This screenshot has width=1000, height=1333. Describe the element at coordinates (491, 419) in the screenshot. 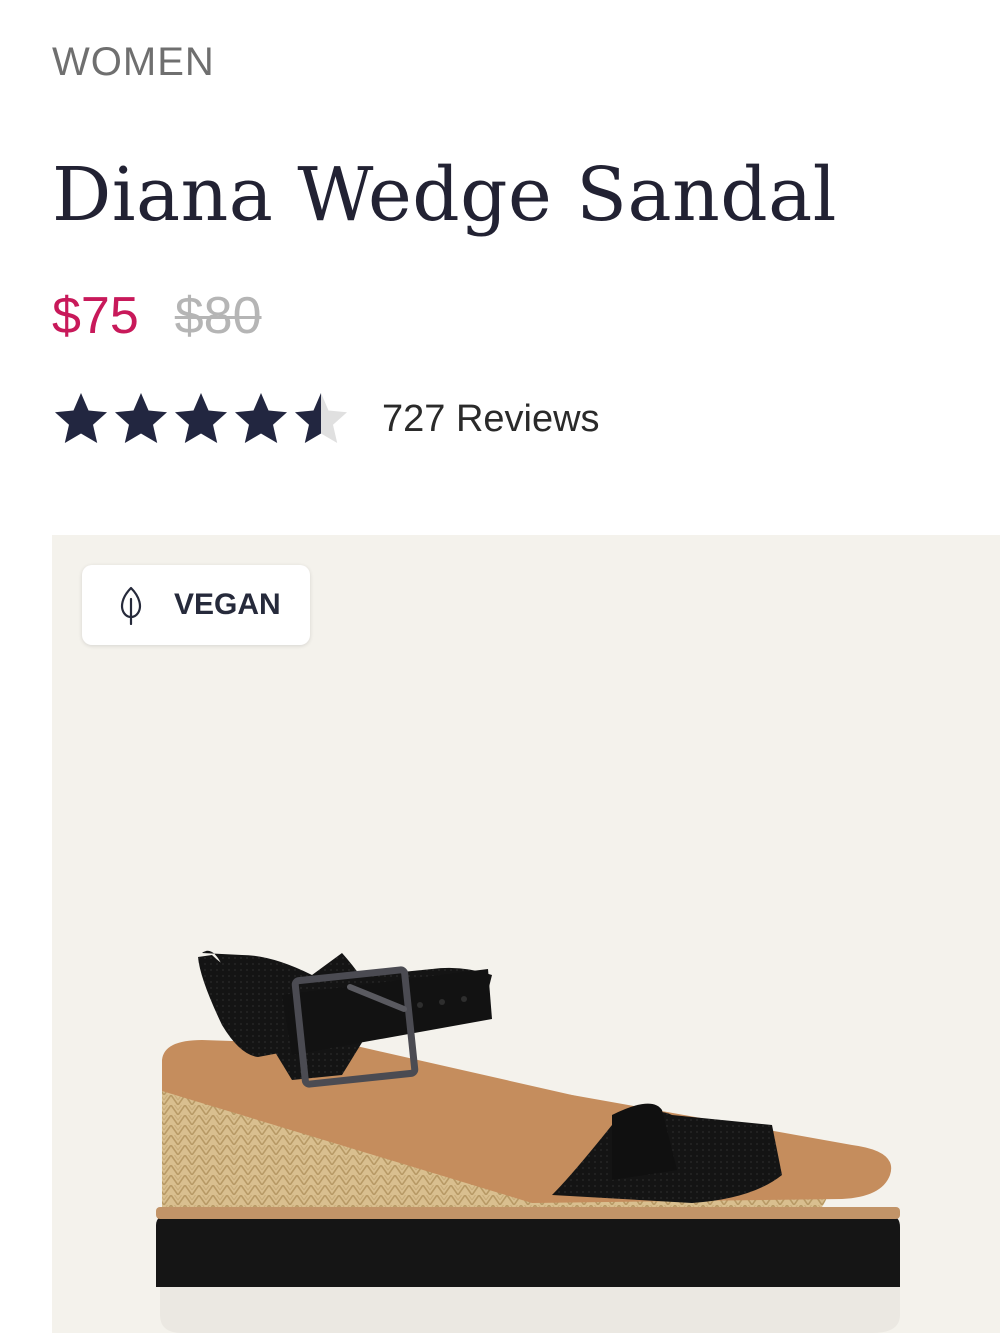

I see `reviews-link: 727 Reviews` at that location.